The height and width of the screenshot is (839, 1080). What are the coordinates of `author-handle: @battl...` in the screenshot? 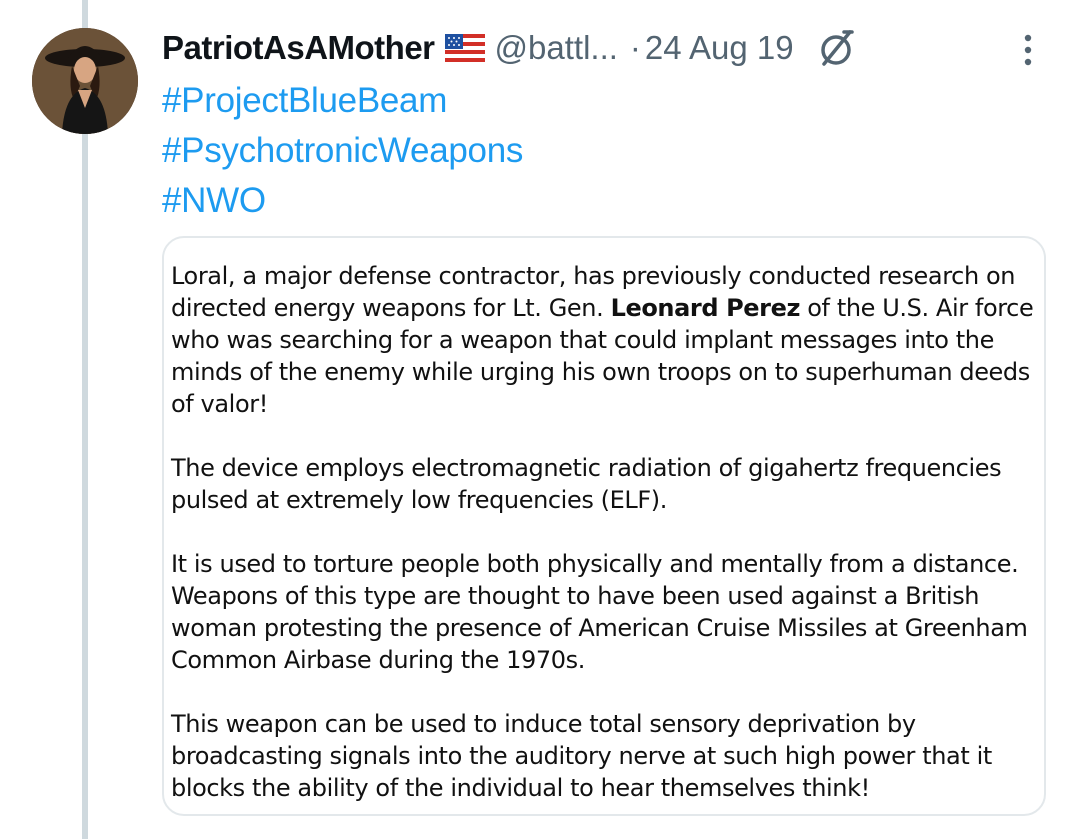 It's located at (556, 48).